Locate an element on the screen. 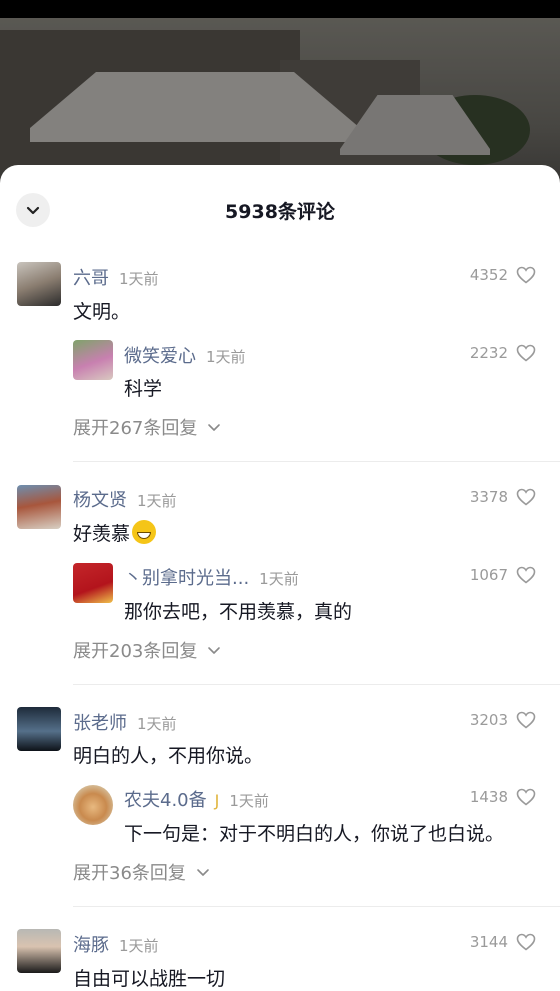  comment-text: 自由可以战胜一切 is located at coordinates (149, 977).